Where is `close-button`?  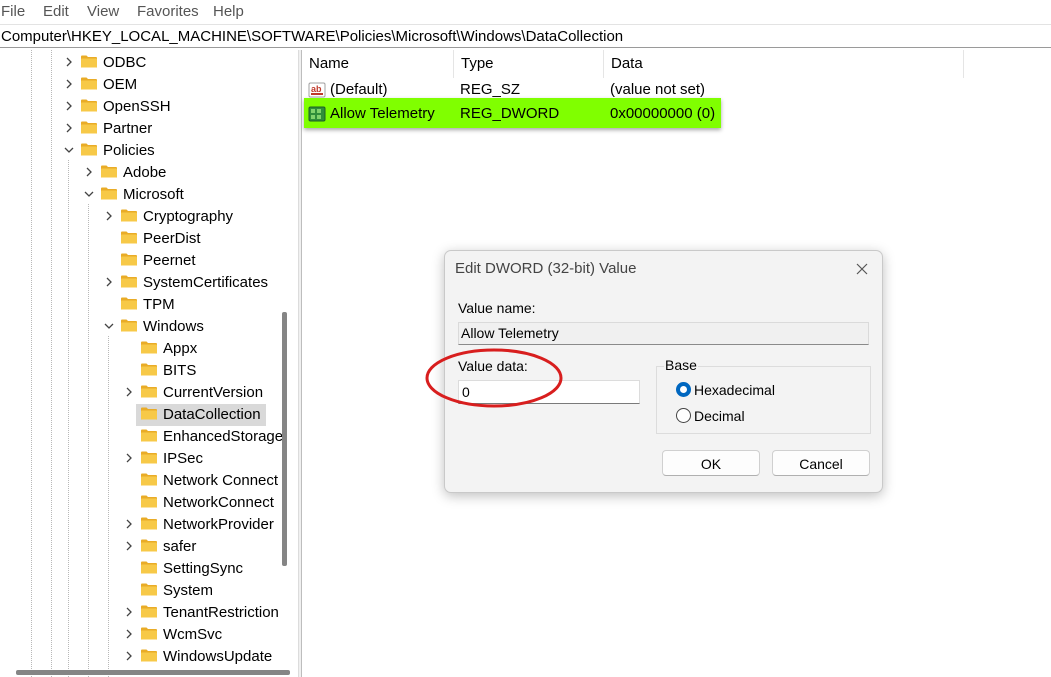
close-button is located at coordinates (862, 269).